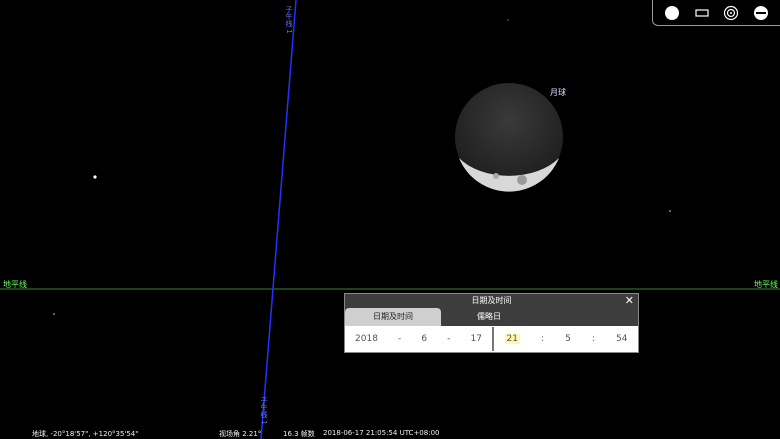 The height and width of the screenshot is (439, 780). What do you see at coordinates (629, 301) in the screenshot?
I see `close-icon: ✕` at bounding box center [629, 301].